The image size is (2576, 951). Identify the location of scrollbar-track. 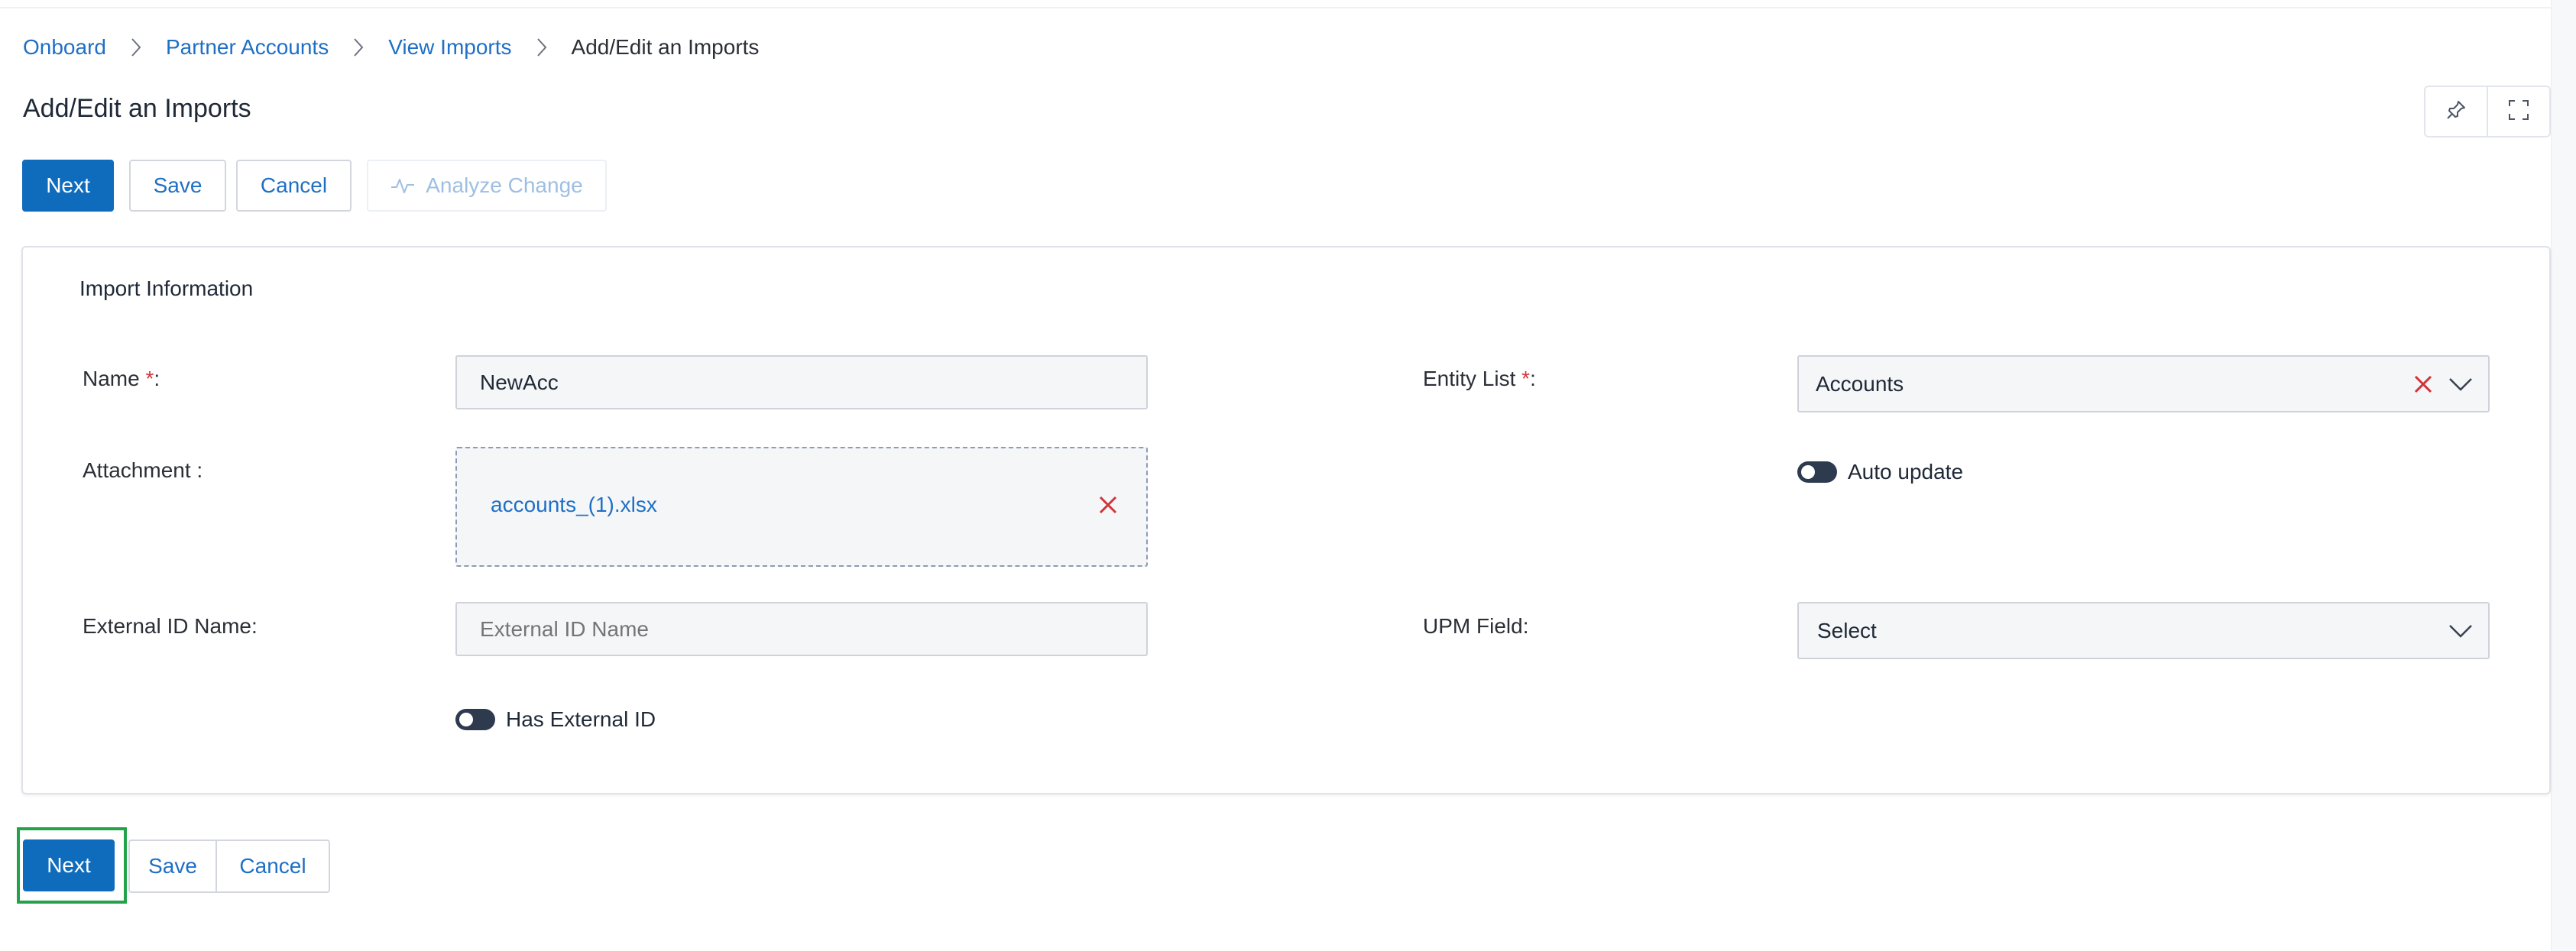
(2563, 475).